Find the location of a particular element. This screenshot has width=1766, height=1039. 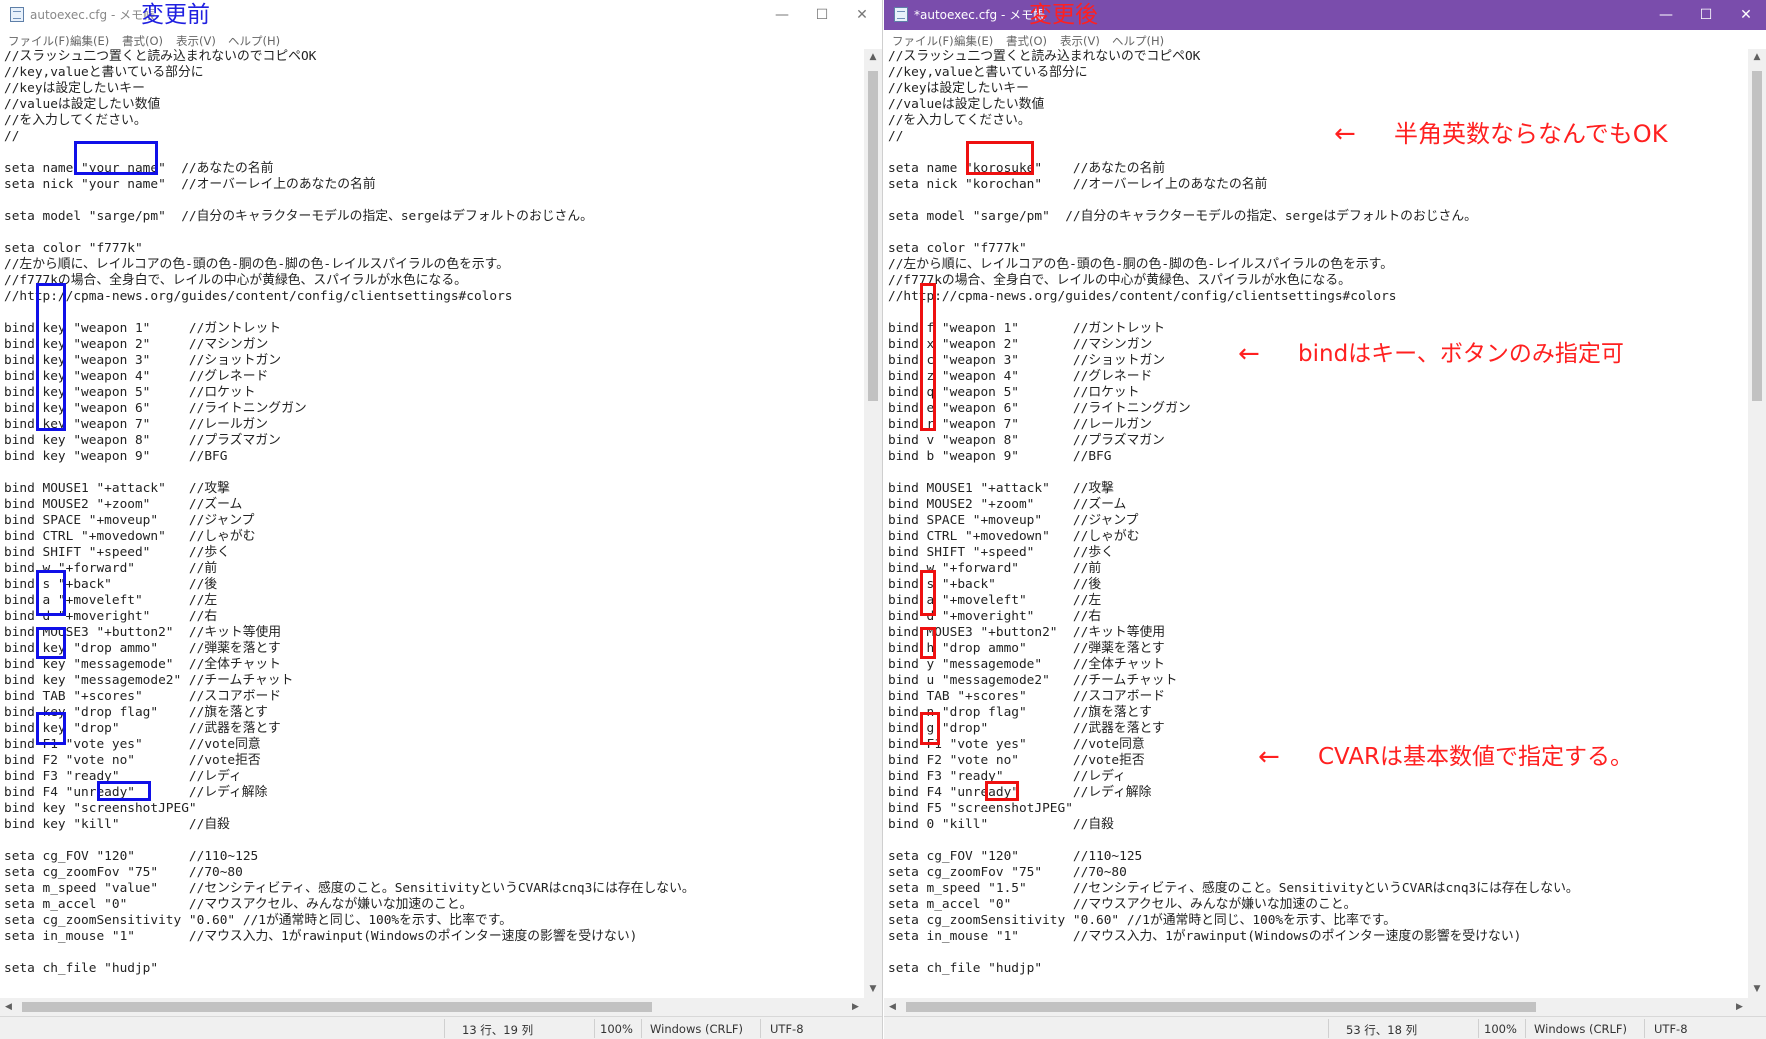

code-line: bind MOUSE3 "+button2" //キット等使用 is located at coordinates (1027, 632).